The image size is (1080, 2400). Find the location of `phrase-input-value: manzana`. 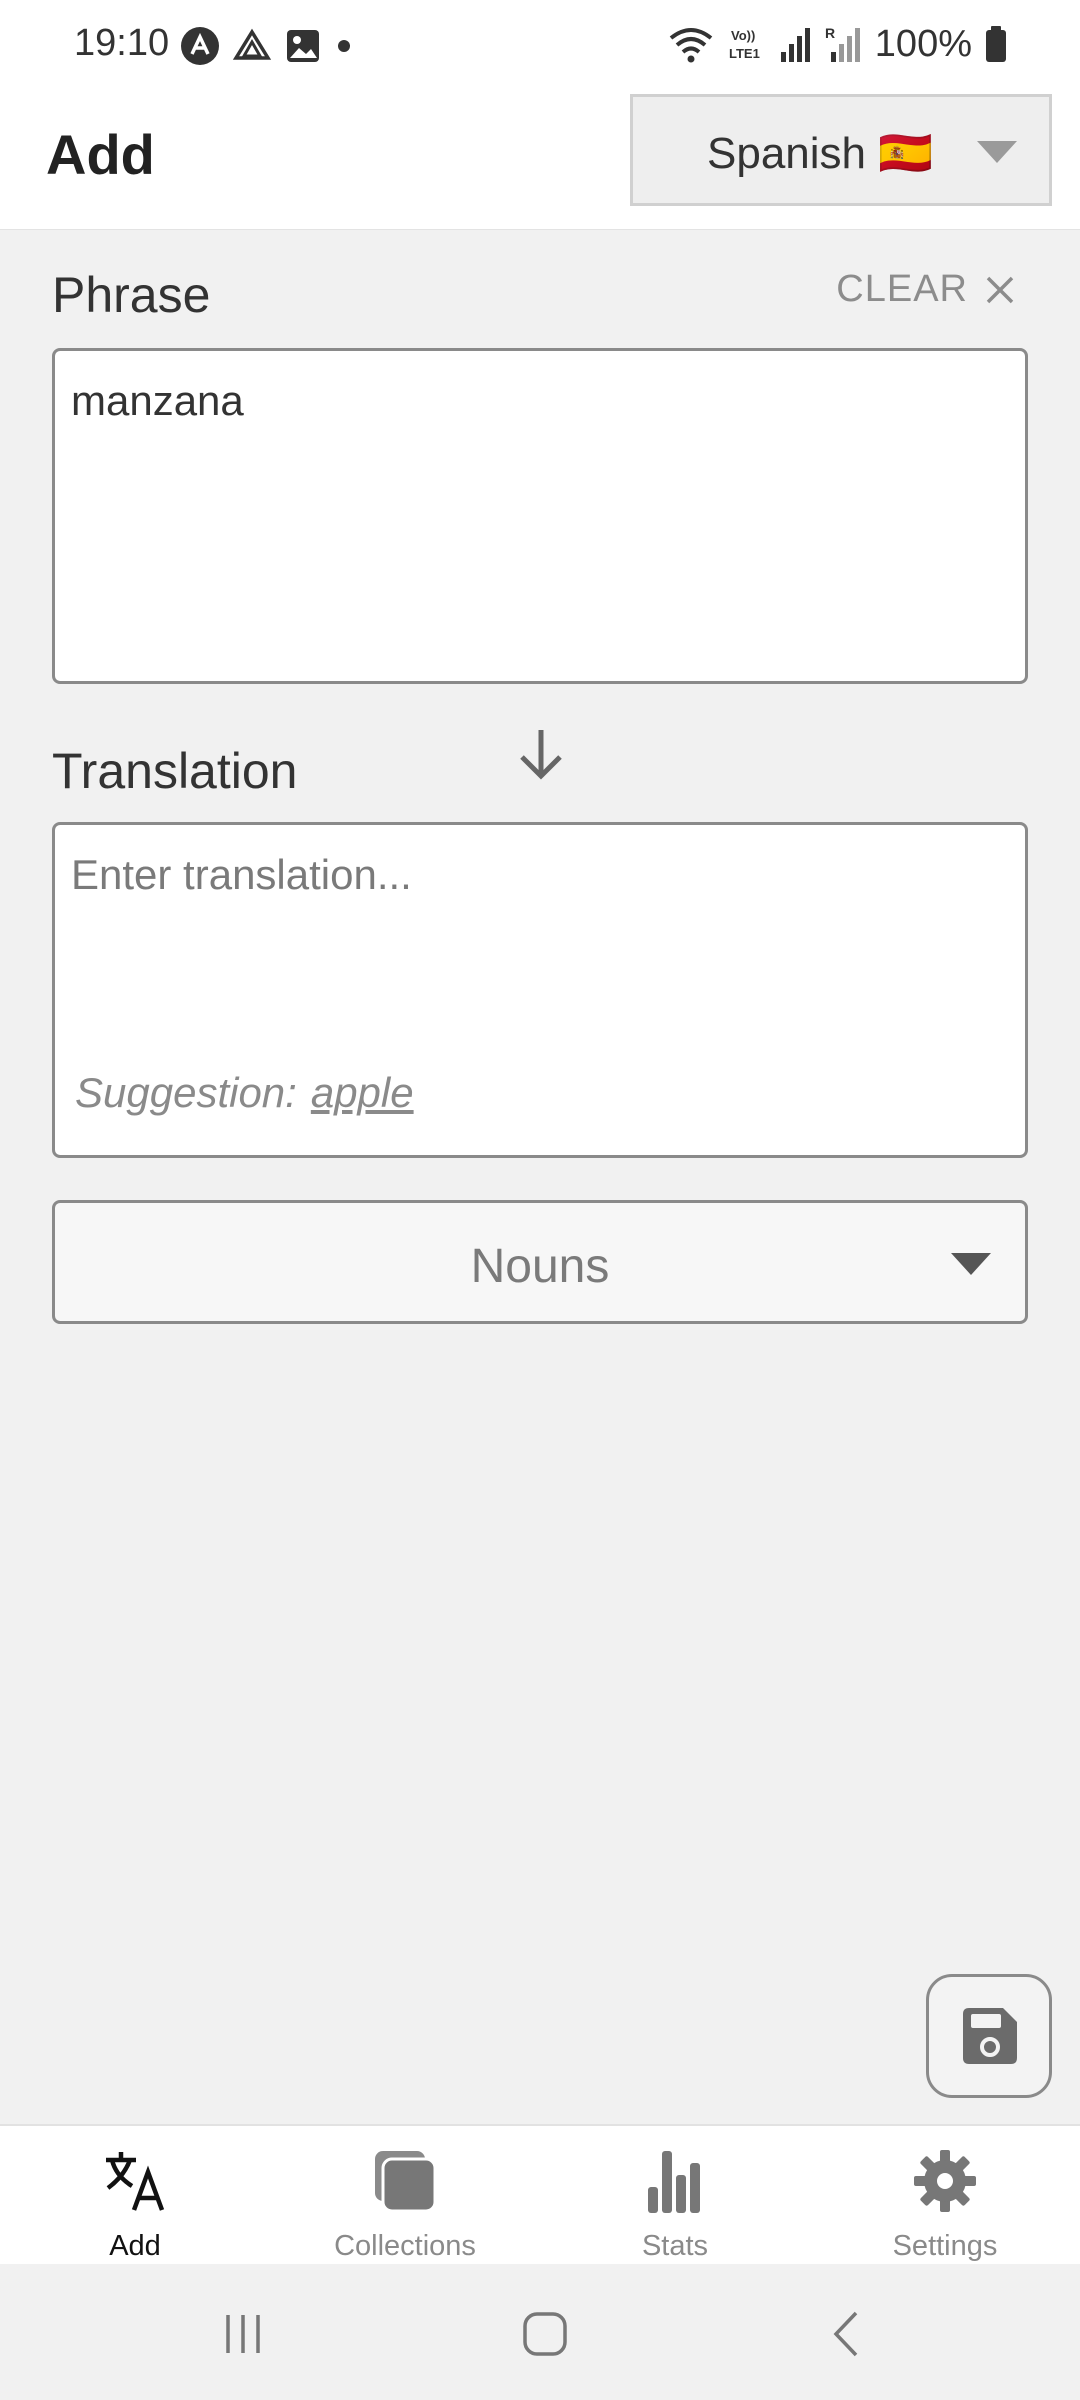

phrase-input-value: manzana is located at coordinates (157, 400).